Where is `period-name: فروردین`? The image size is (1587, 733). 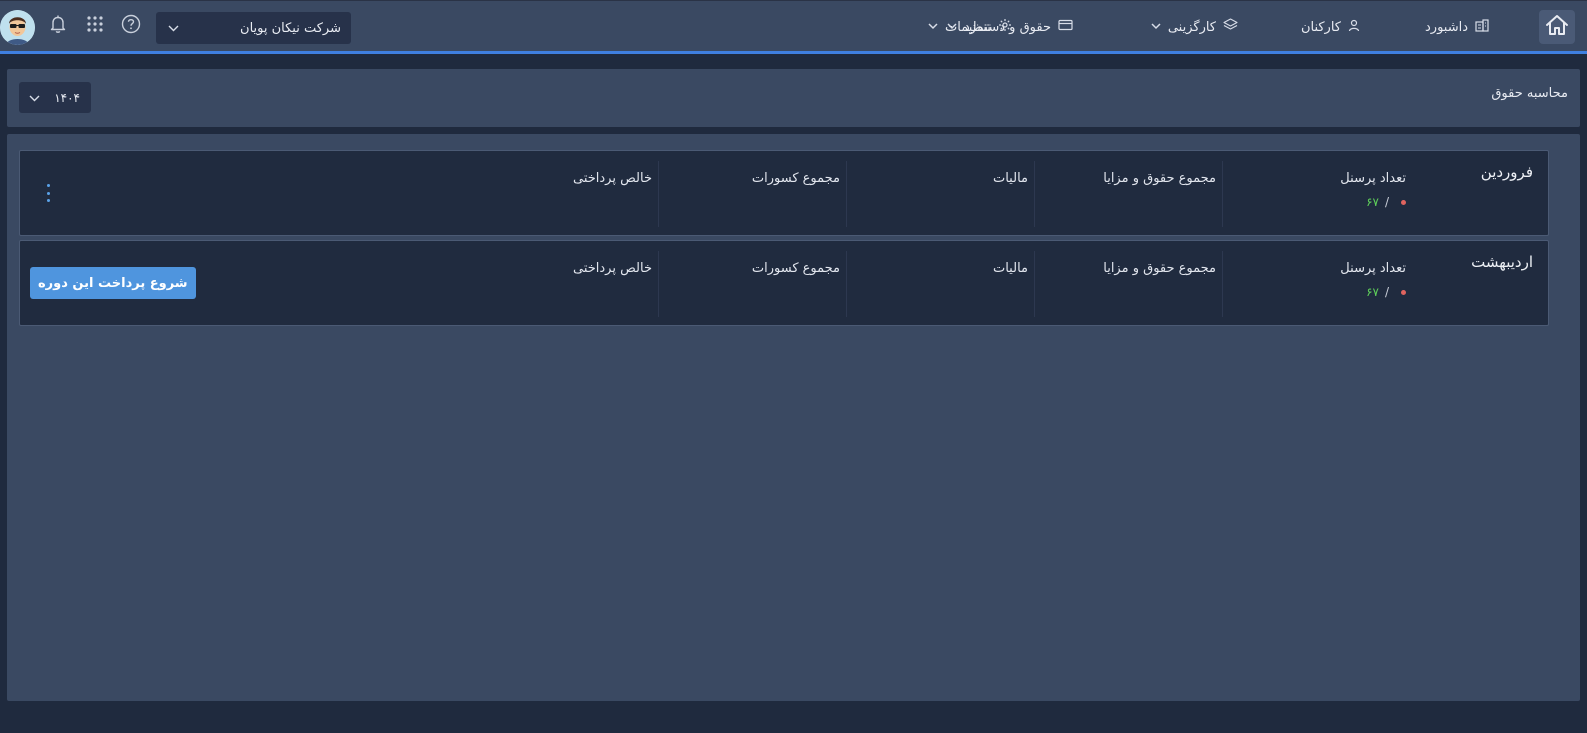 period-name: فروردین is located at coordinates (1506, 172).